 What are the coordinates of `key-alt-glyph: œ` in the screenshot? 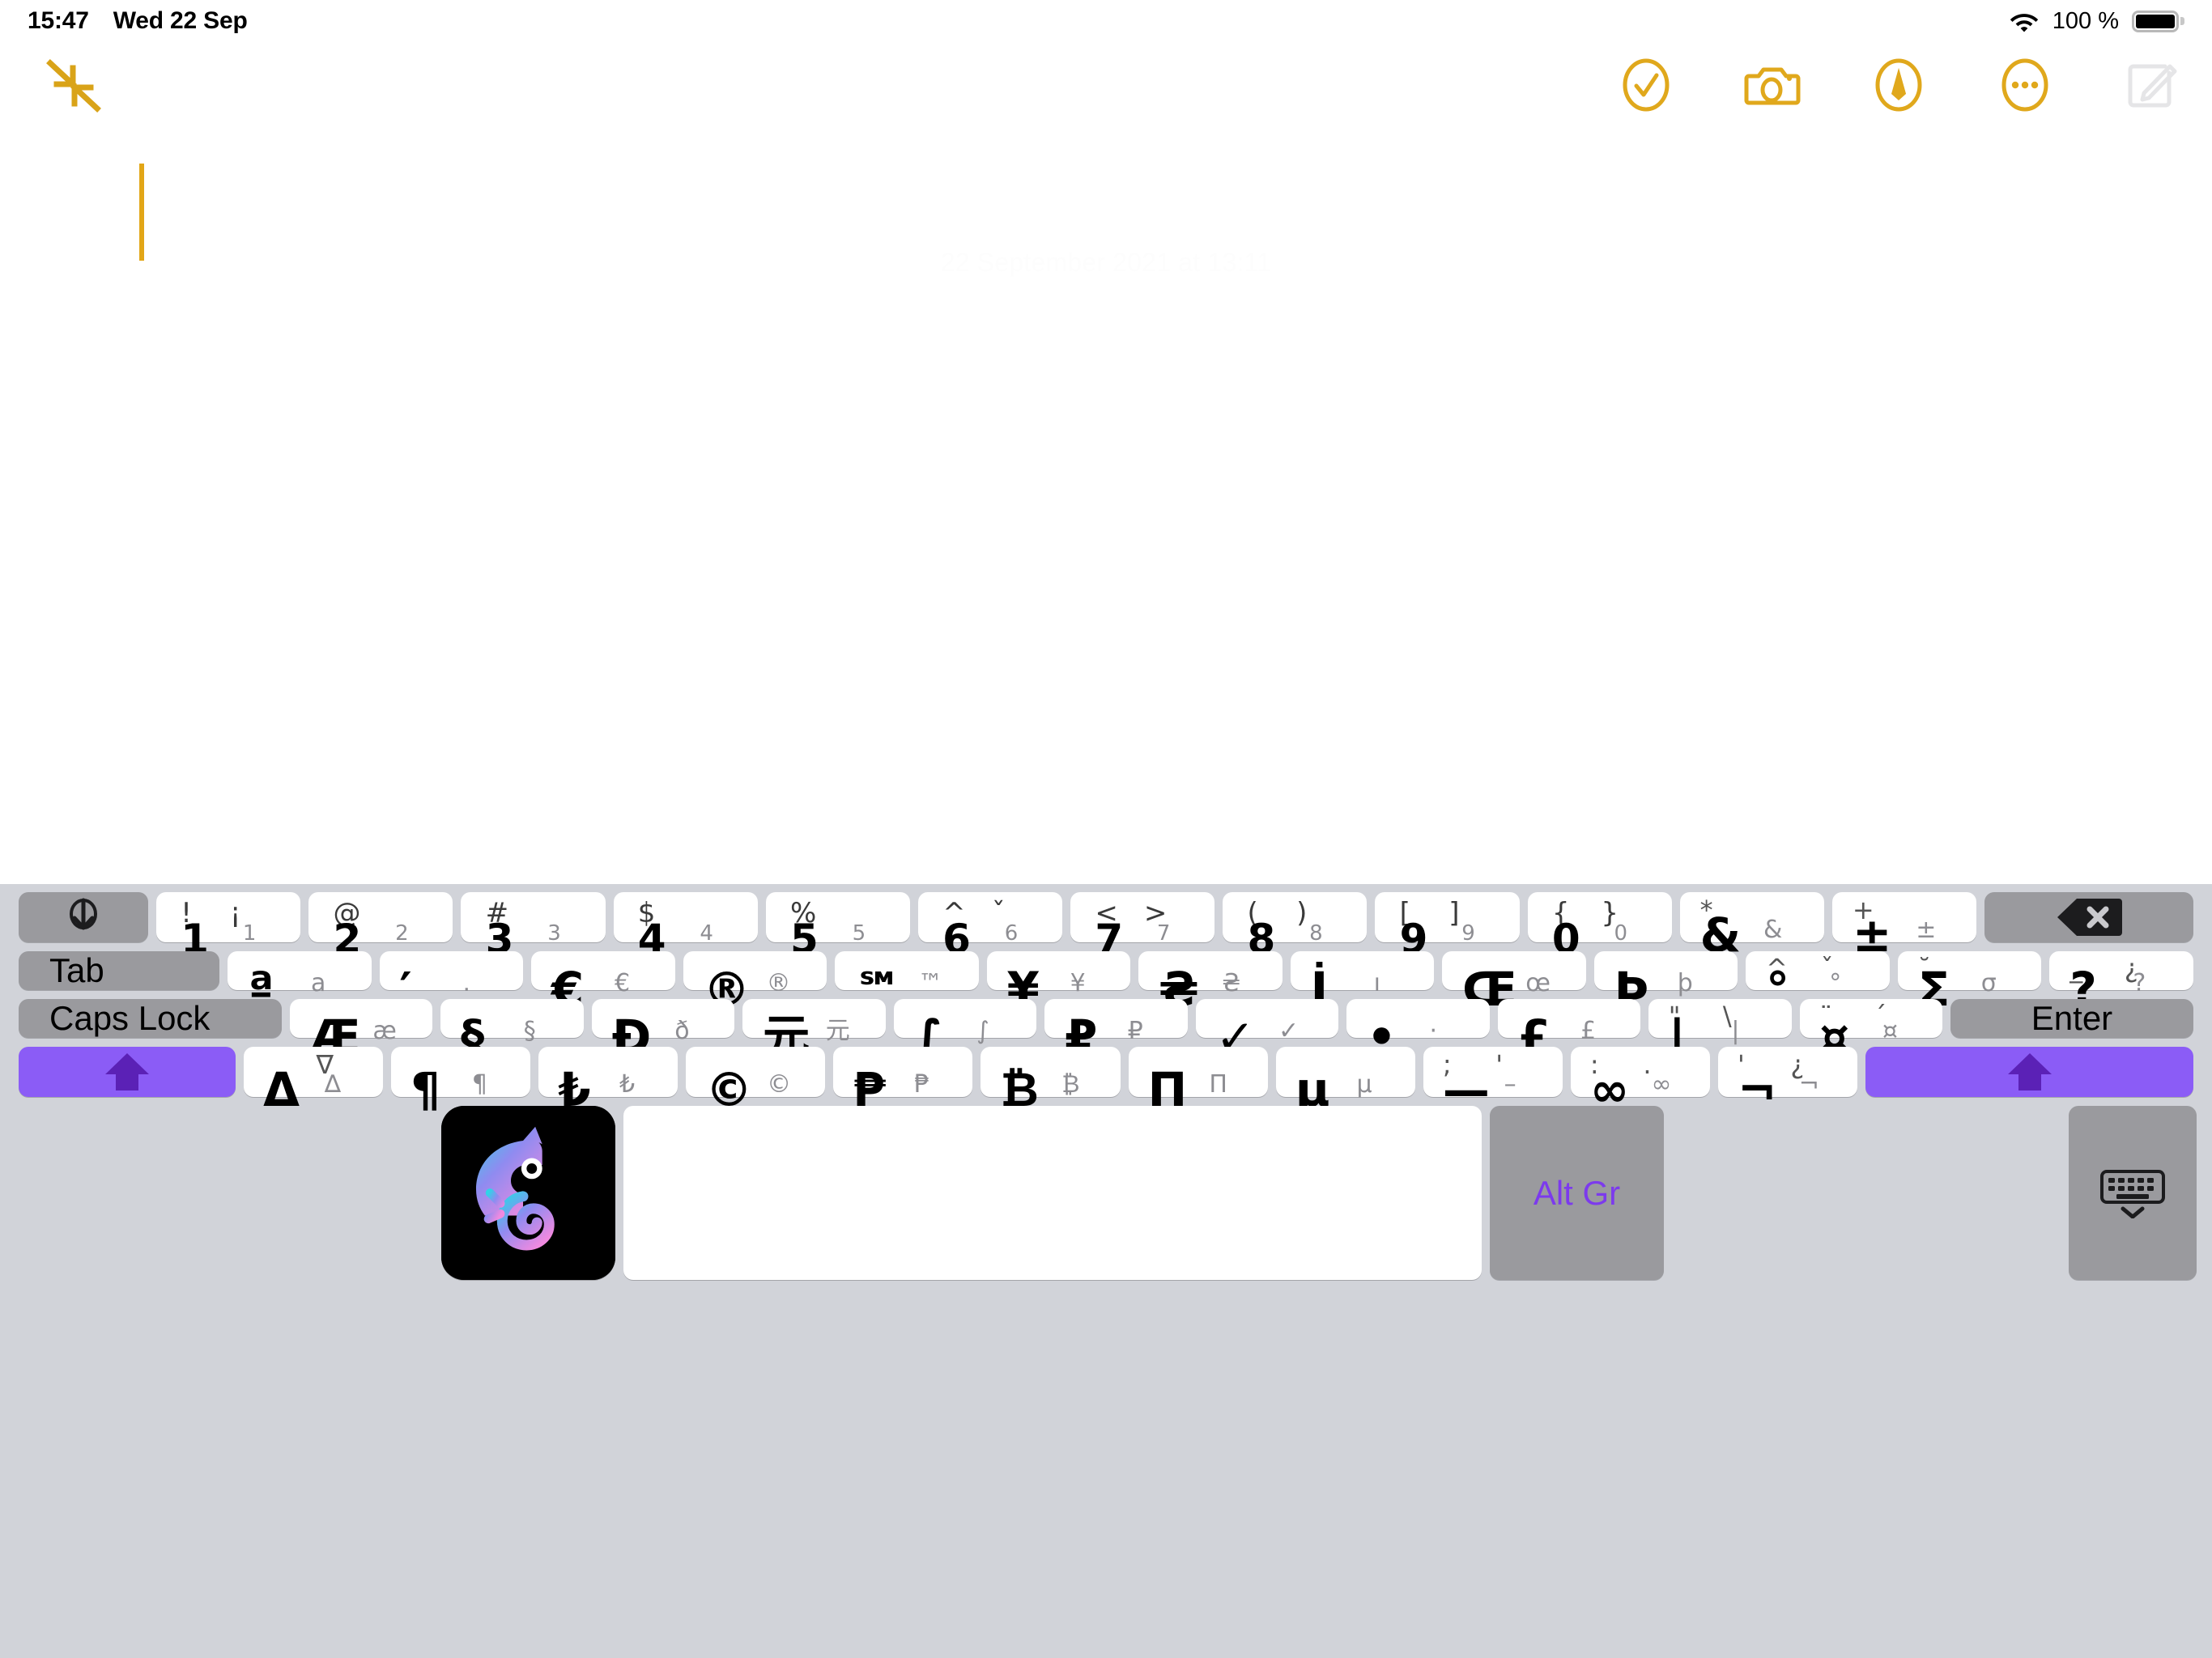 It's located at (1538, 982).